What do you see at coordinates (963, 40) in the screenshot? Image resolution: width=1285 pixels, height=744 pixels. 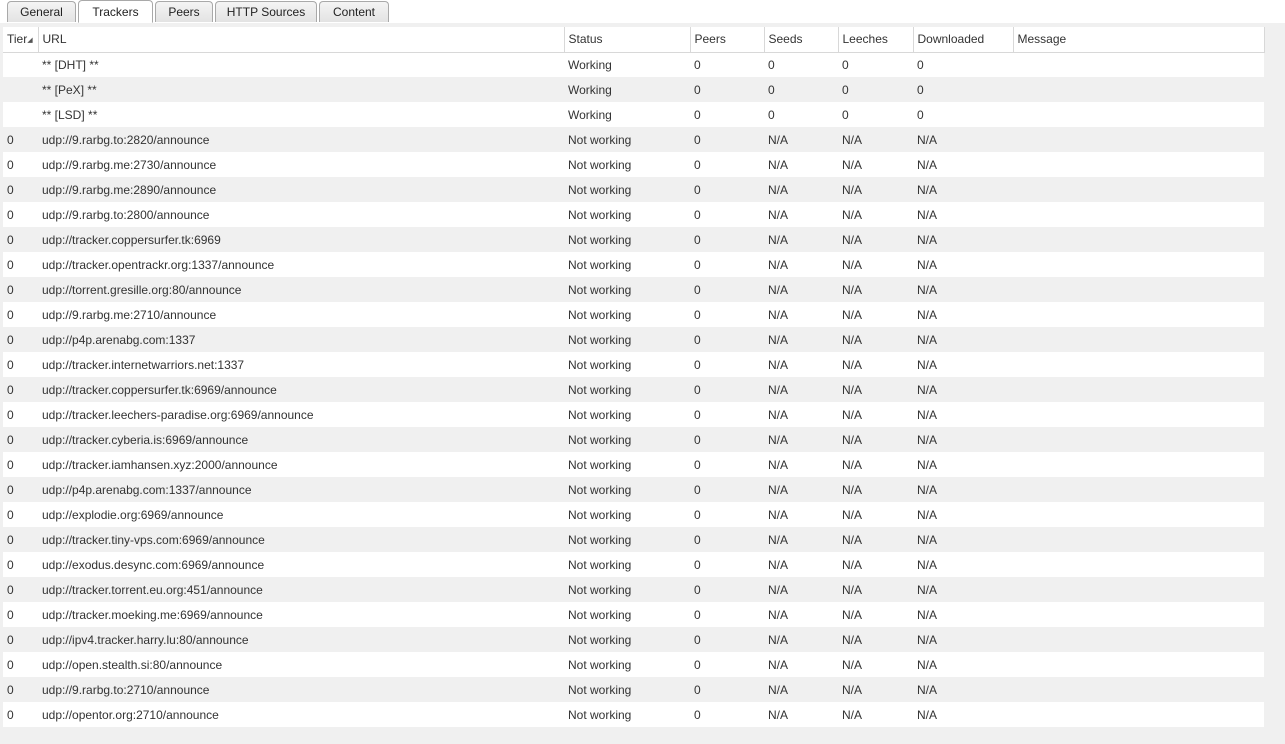 I see `column-header-downloaded: Downloaded` at bounding box center [963, 40].